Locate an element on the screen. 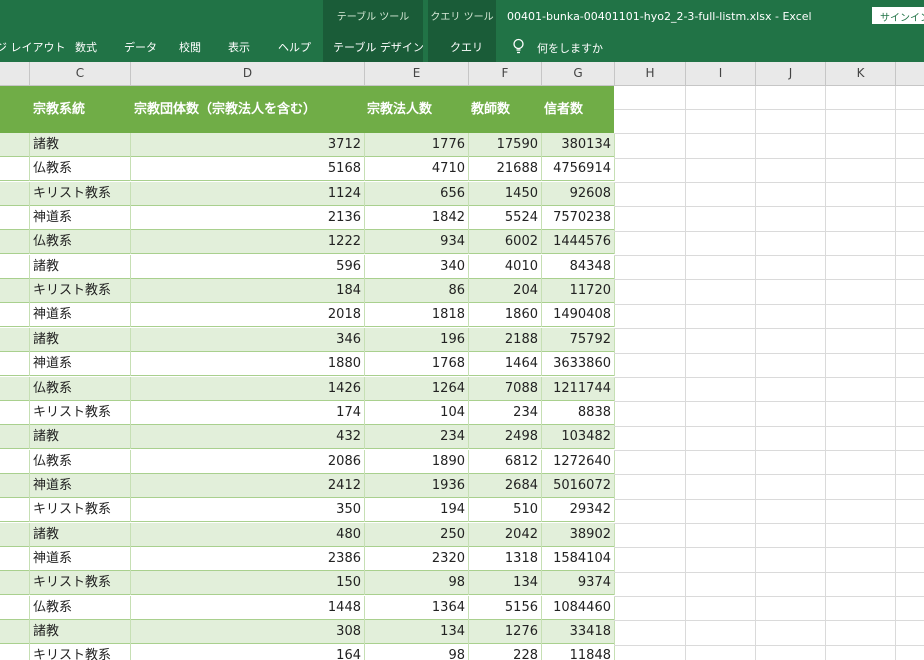  tab-table-design: テーブル デザイン is located at coordinates (378, 47).